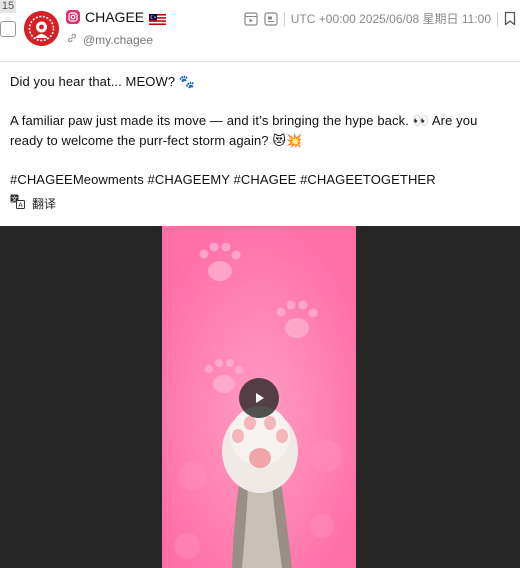  I want to click on handle-line: @my.chagee, so click(109, 40).